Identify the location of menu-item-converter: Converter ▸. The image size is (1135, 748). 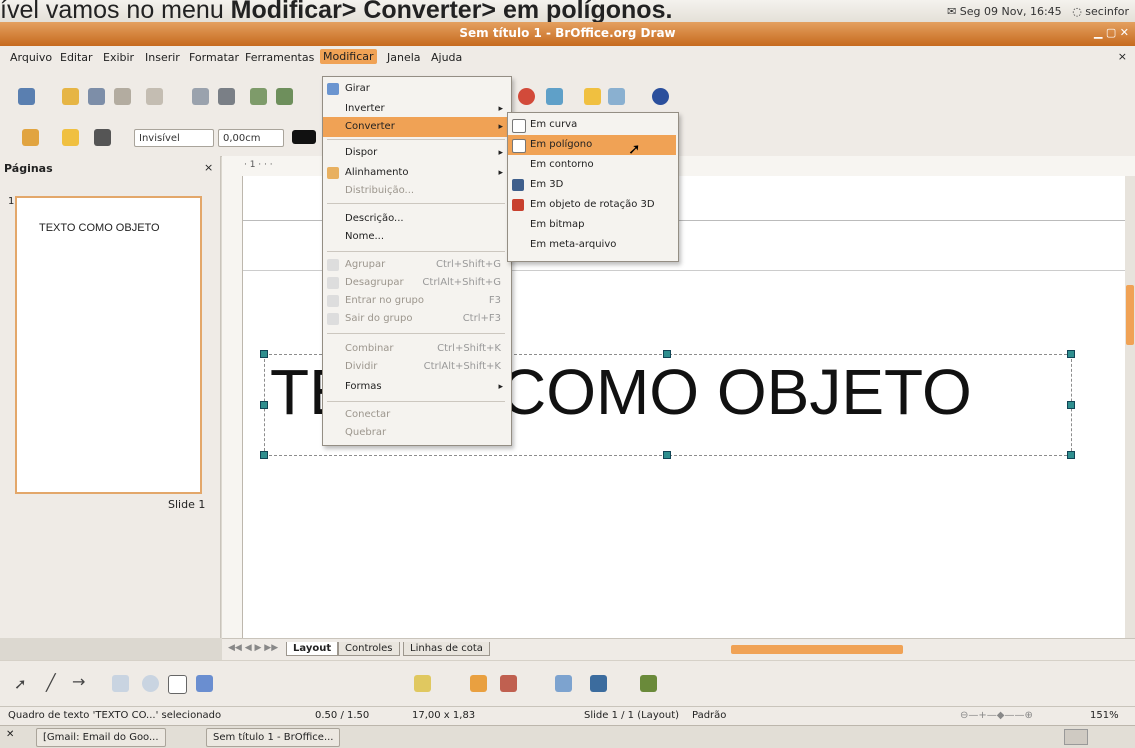
(416, 127).